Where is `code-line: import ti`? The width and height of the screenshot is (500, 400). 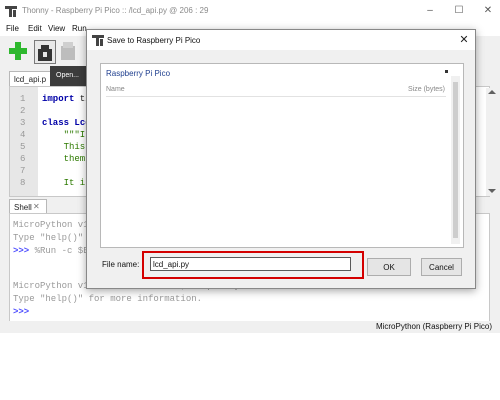 code-line: import ti is located at coordinates (66, 99).